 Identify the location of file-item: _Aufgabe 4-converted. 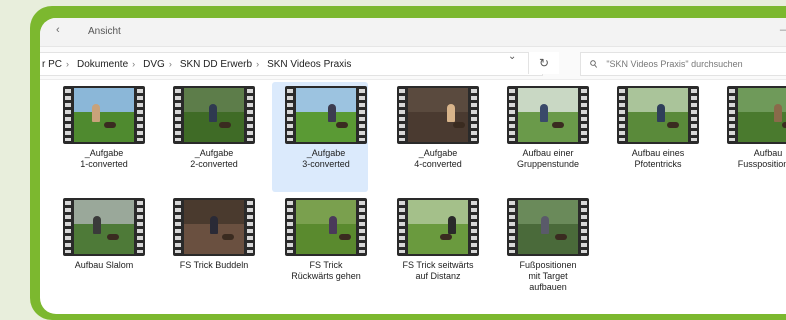
(438, 128).